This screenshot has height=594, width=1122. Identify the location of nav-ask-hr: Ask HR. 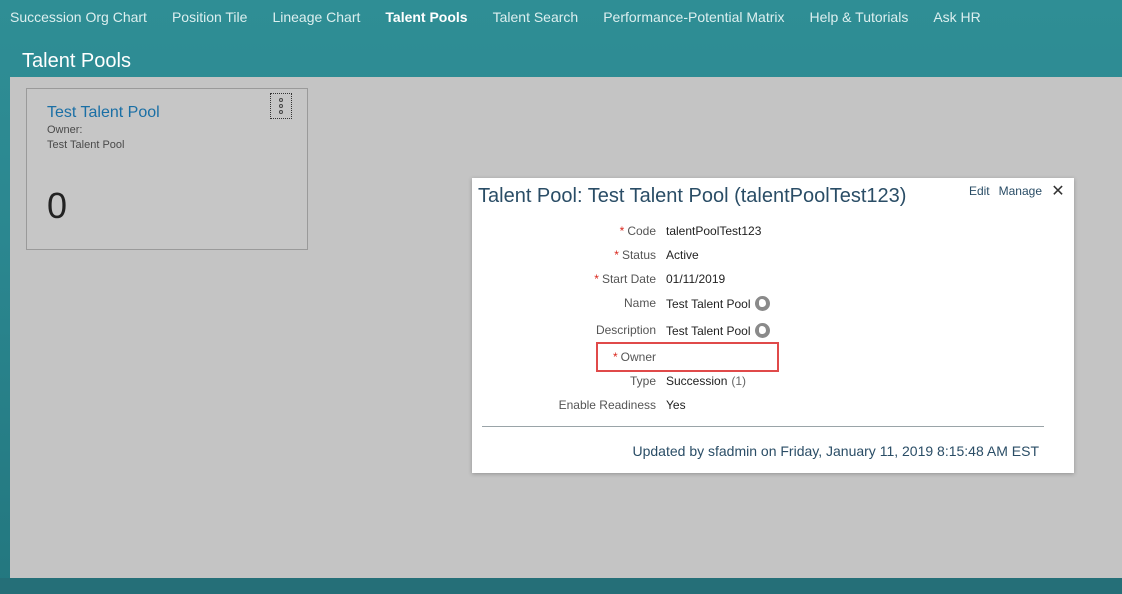
(951, 17).